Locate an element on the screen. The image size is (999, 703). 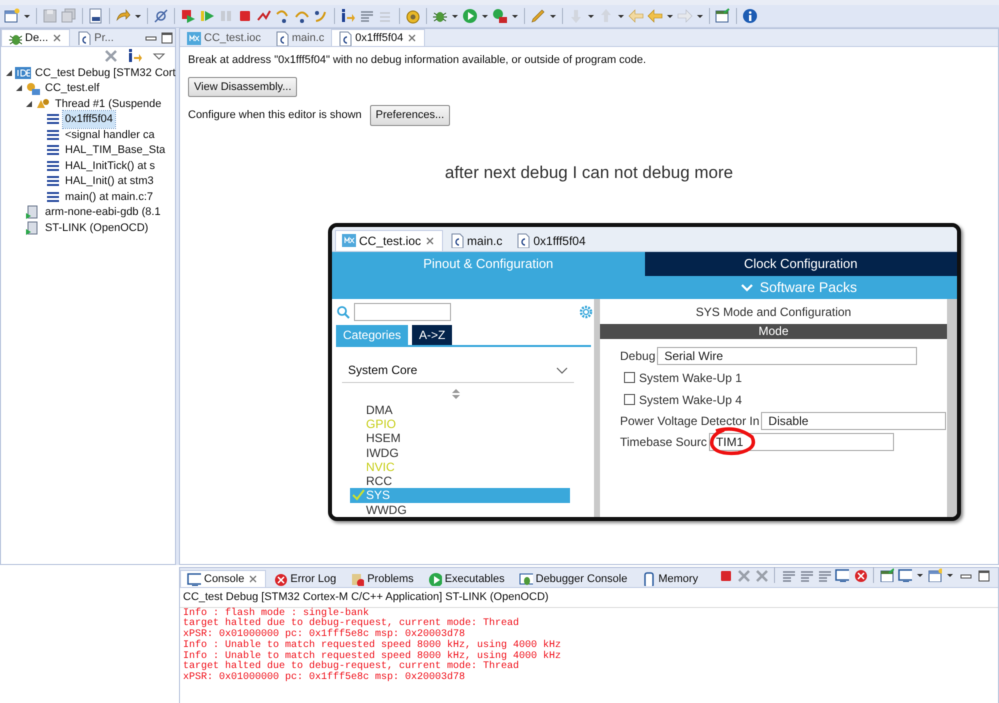
search-field is located at coordinates (402, 311).